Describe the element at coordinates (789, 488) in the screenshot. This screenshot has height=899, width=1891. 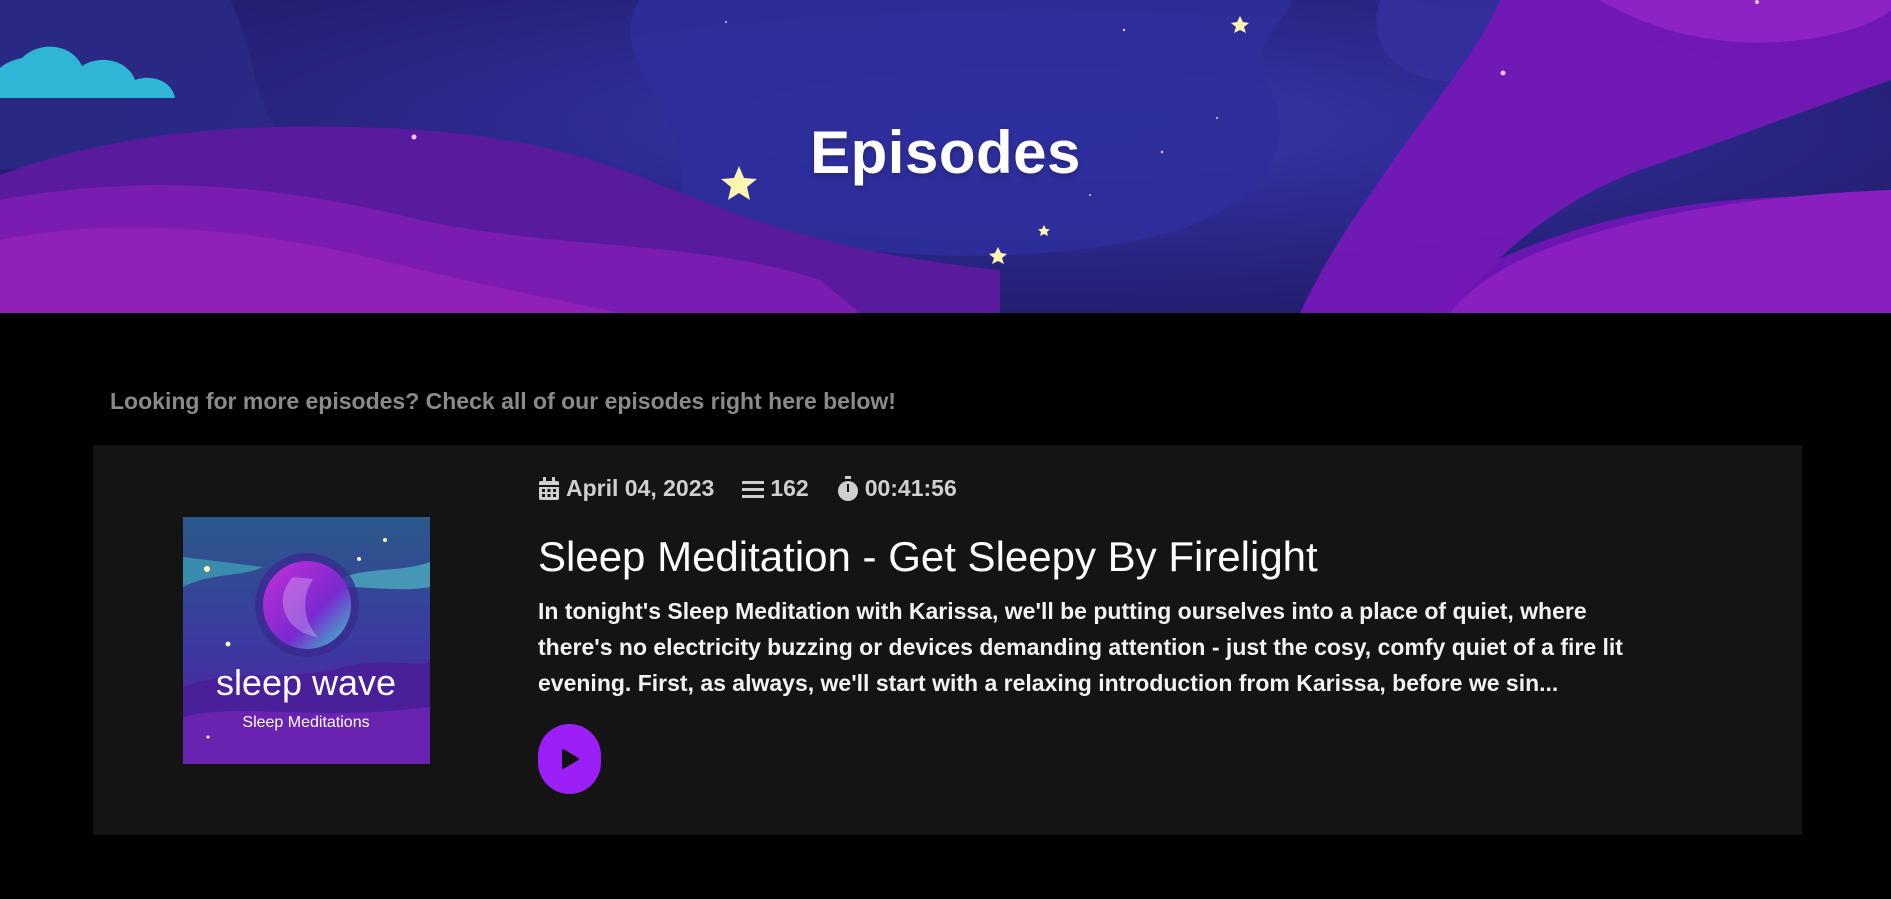
I see `episode-number-text: 162` at that location.